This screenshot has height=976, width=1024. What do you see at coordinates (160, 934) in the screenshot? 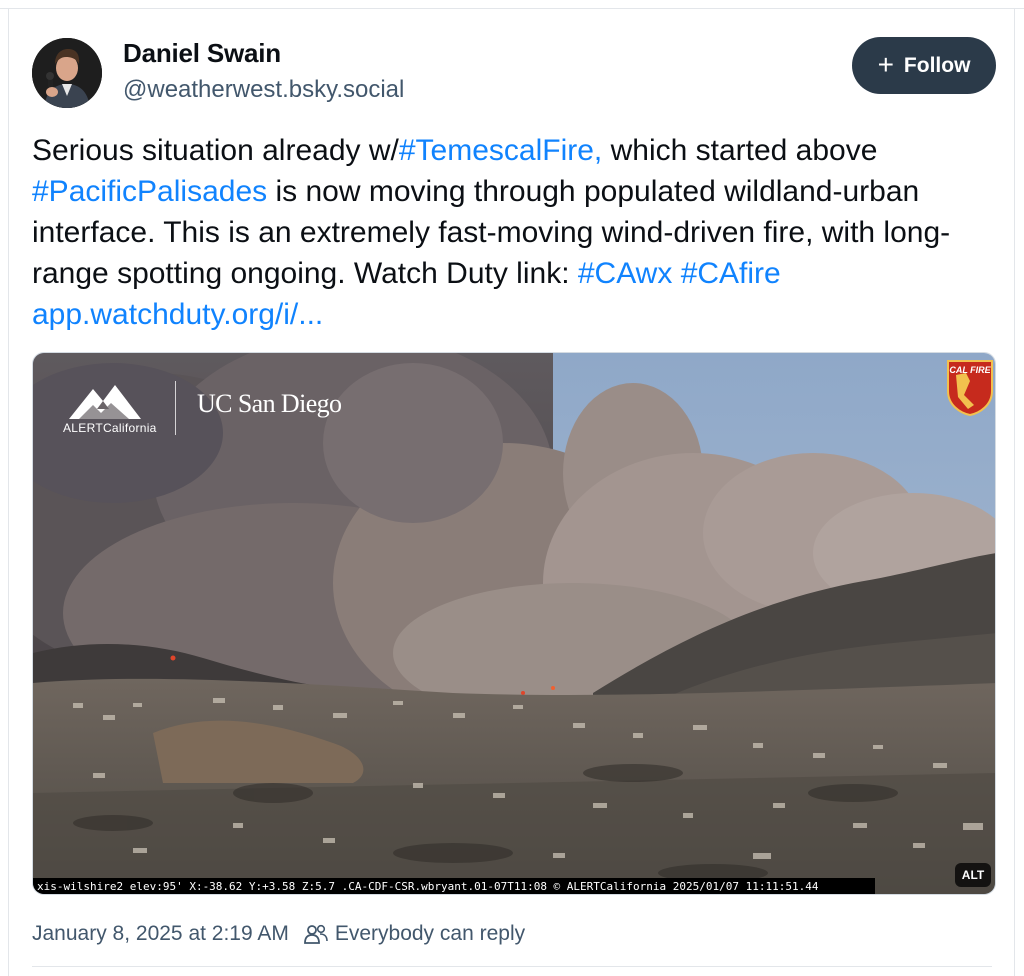
I see `post-timestamp: January 8, 2025 at 2:19 AM` at bounding box center [160, 934].